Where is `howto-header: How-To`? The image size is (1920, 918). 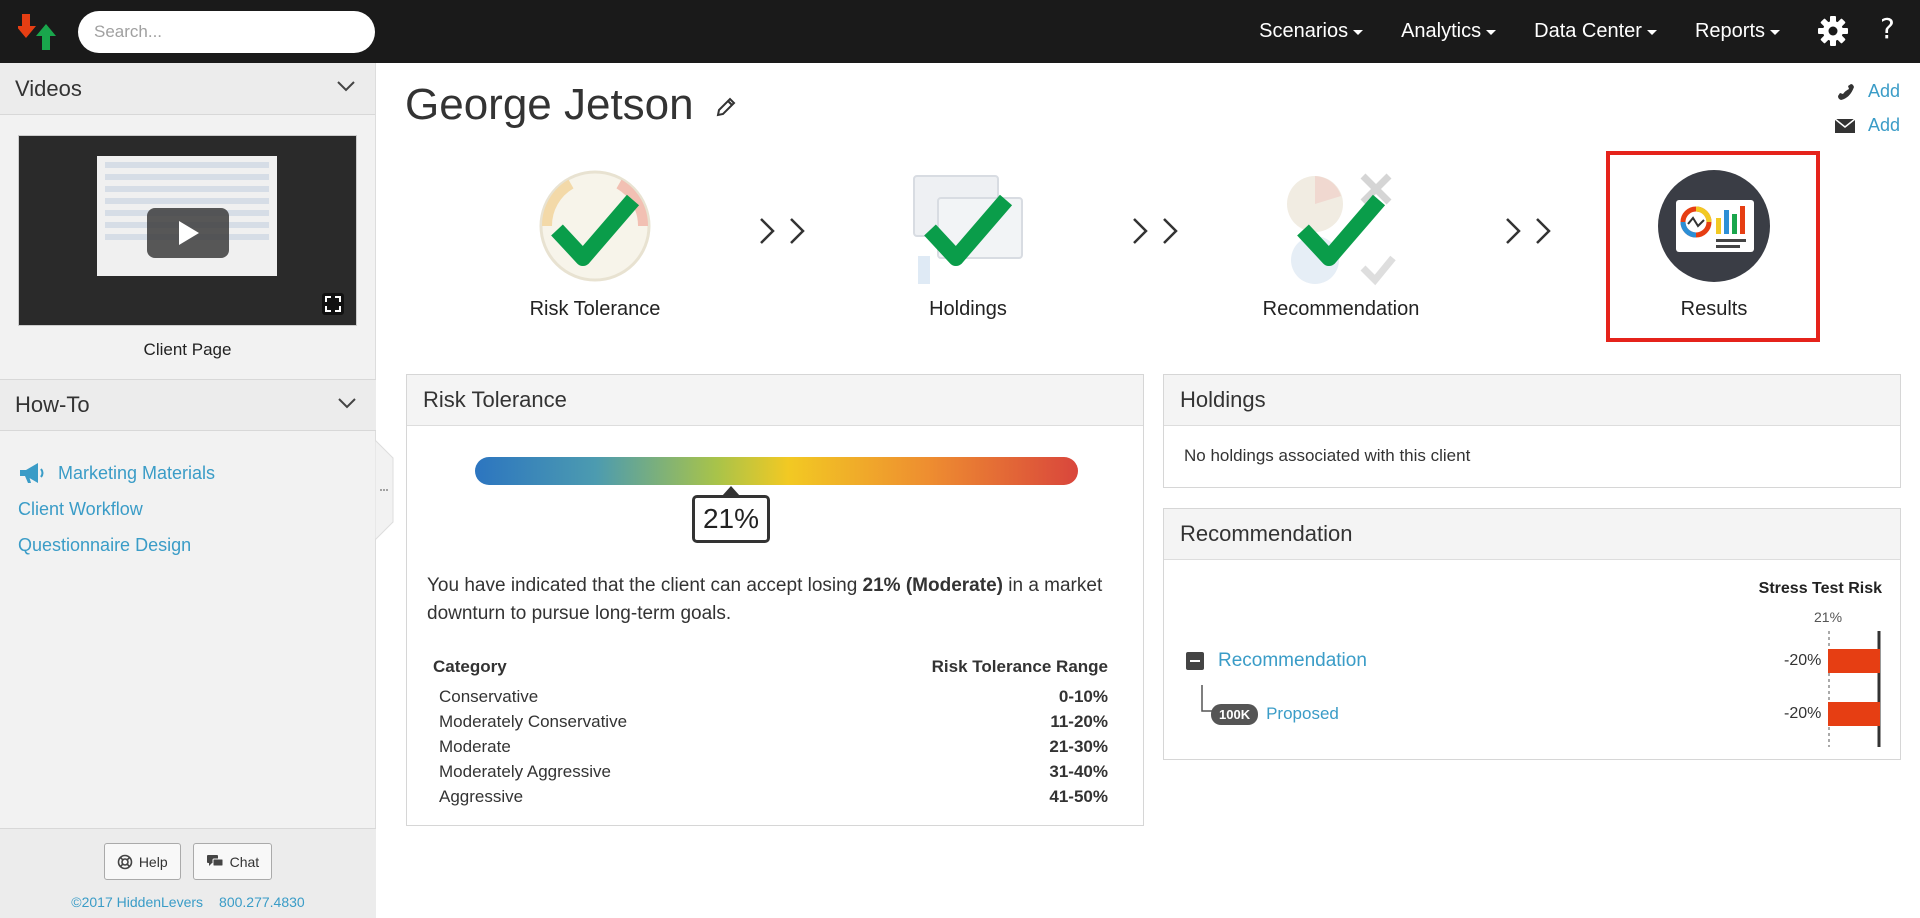
howto-header: How-To is located at coordinates (188, 405).